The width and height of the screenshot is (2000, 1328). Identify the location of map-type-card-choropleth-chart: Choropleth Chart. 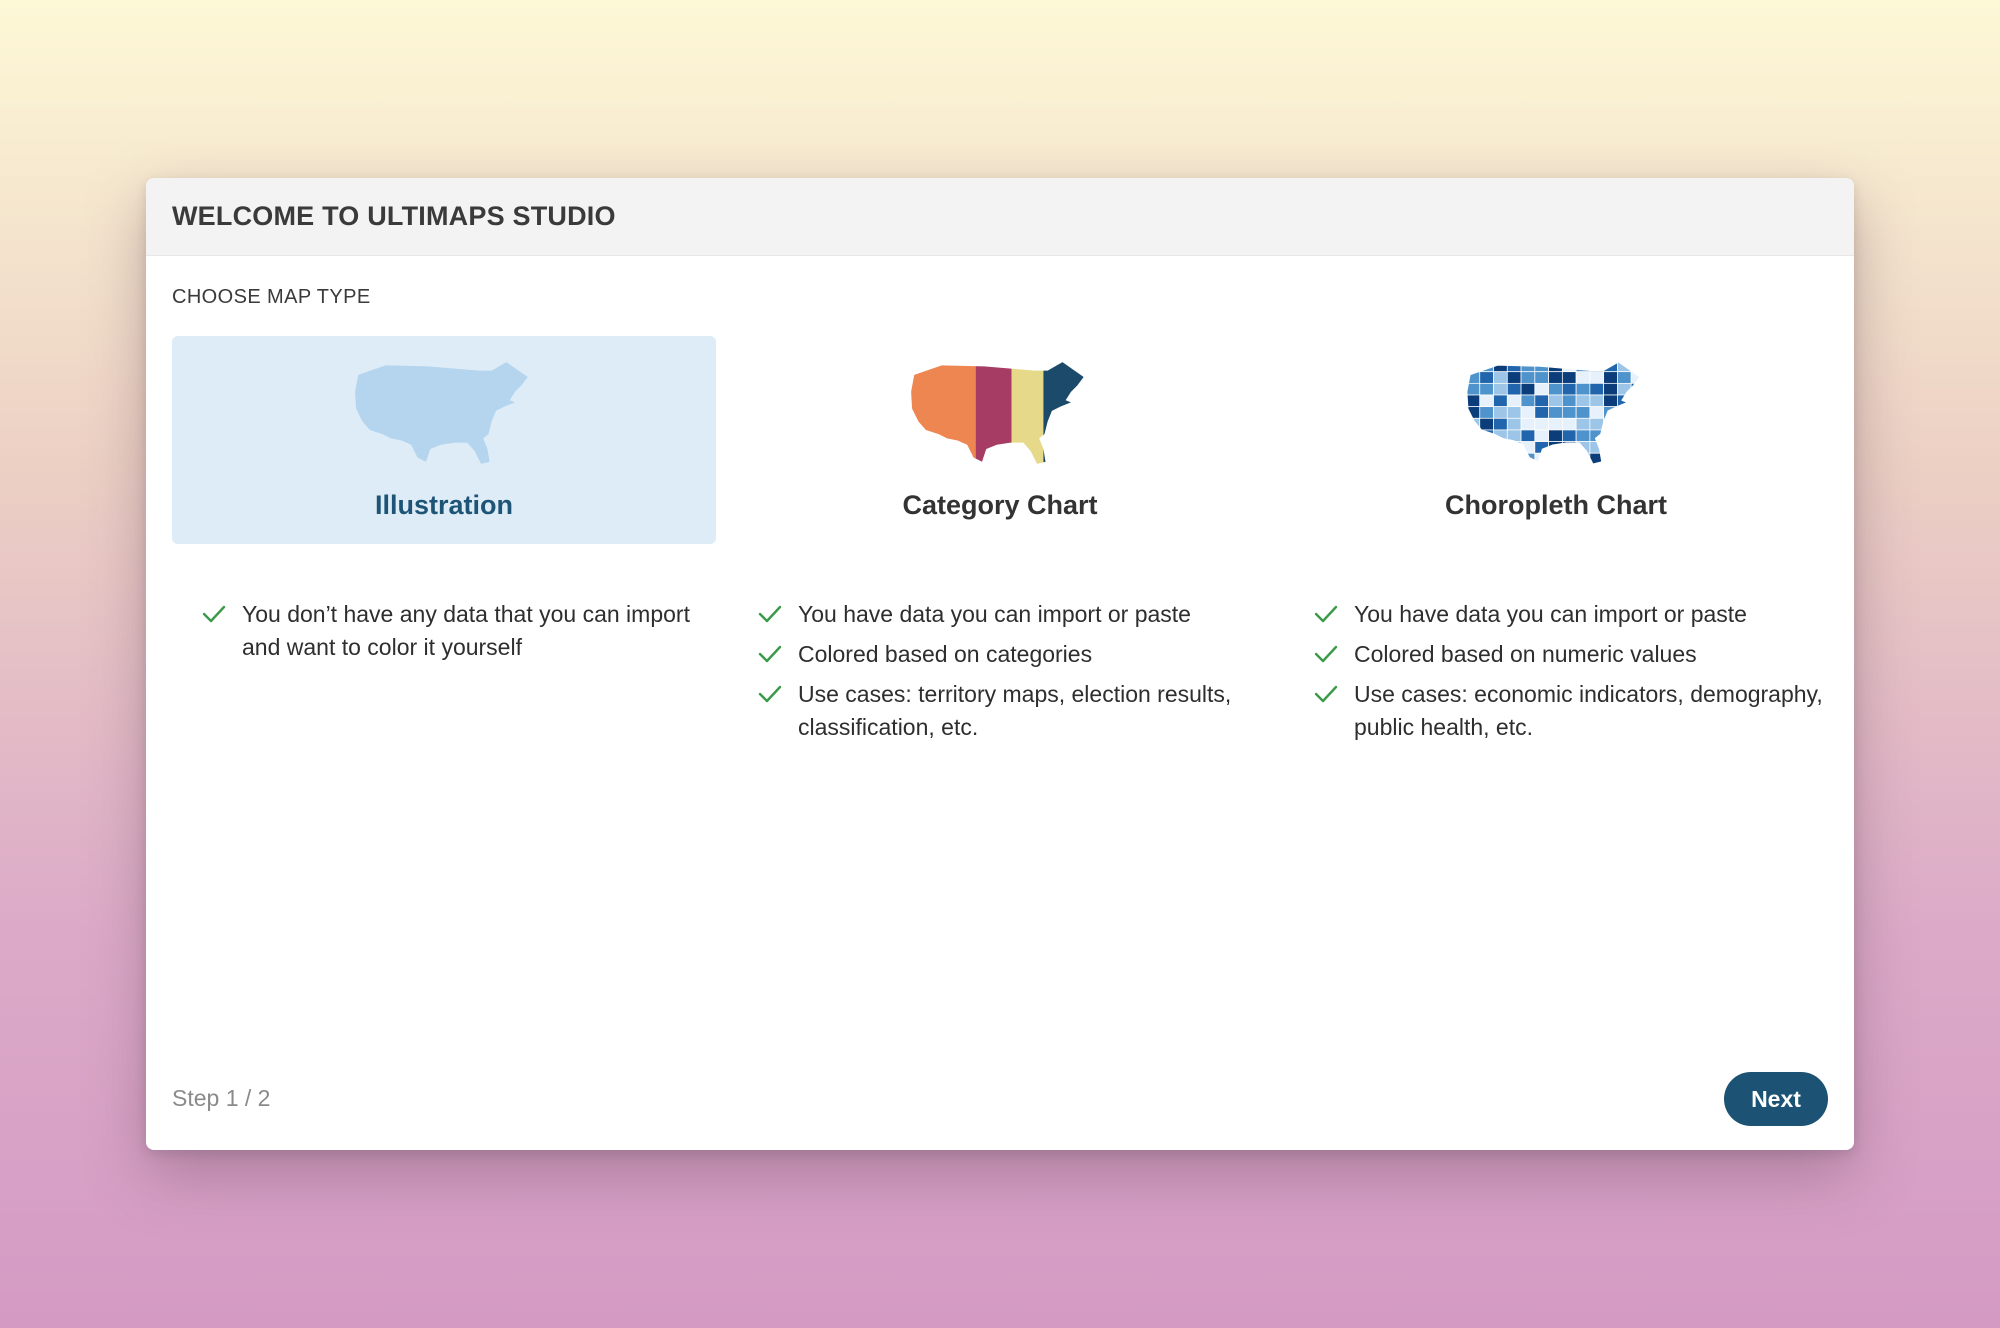
(1556, 440).